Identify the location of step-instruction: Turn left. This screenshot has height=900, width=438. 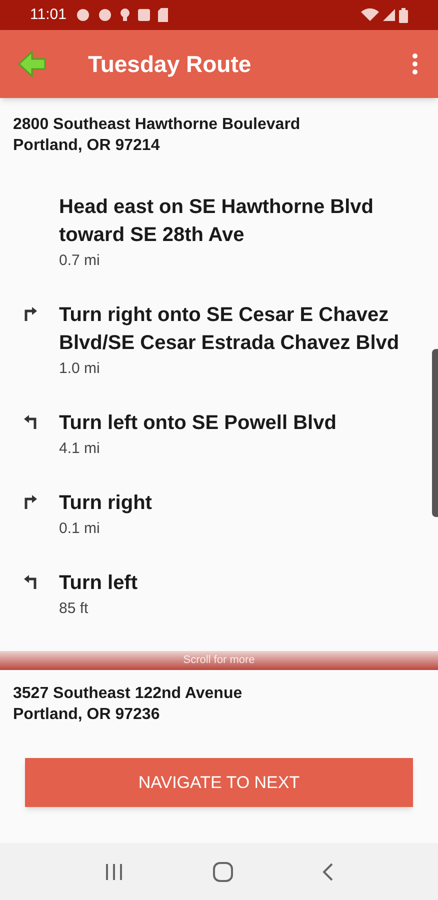
(99, 583).